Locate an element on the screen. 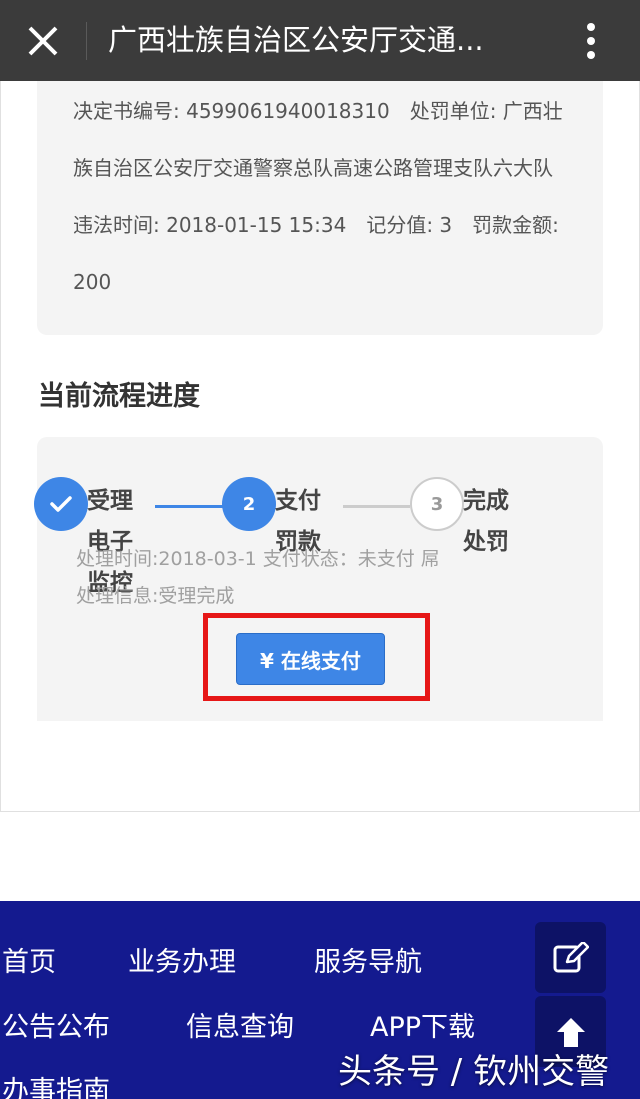  more-vertical-icon is located at coordinates (591, 41).